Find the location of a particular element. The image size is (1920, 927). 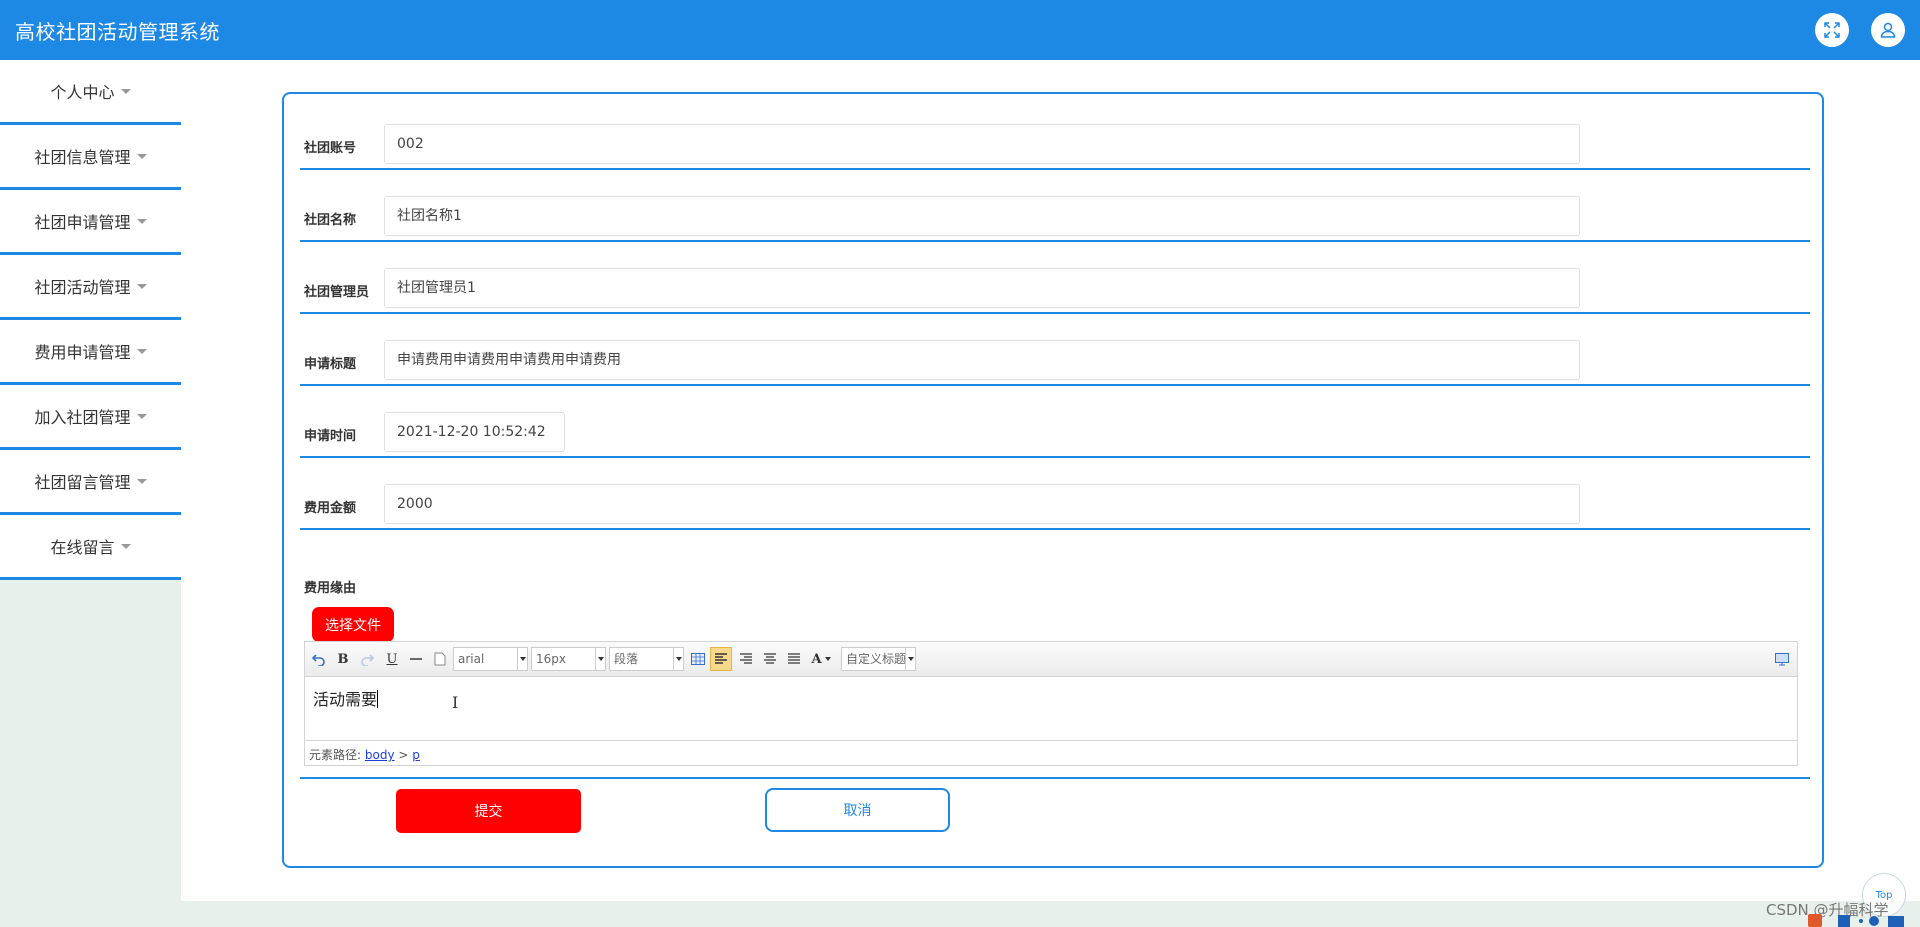

editor-content-area: 活动需要 is located at coordinates (1051, 709).